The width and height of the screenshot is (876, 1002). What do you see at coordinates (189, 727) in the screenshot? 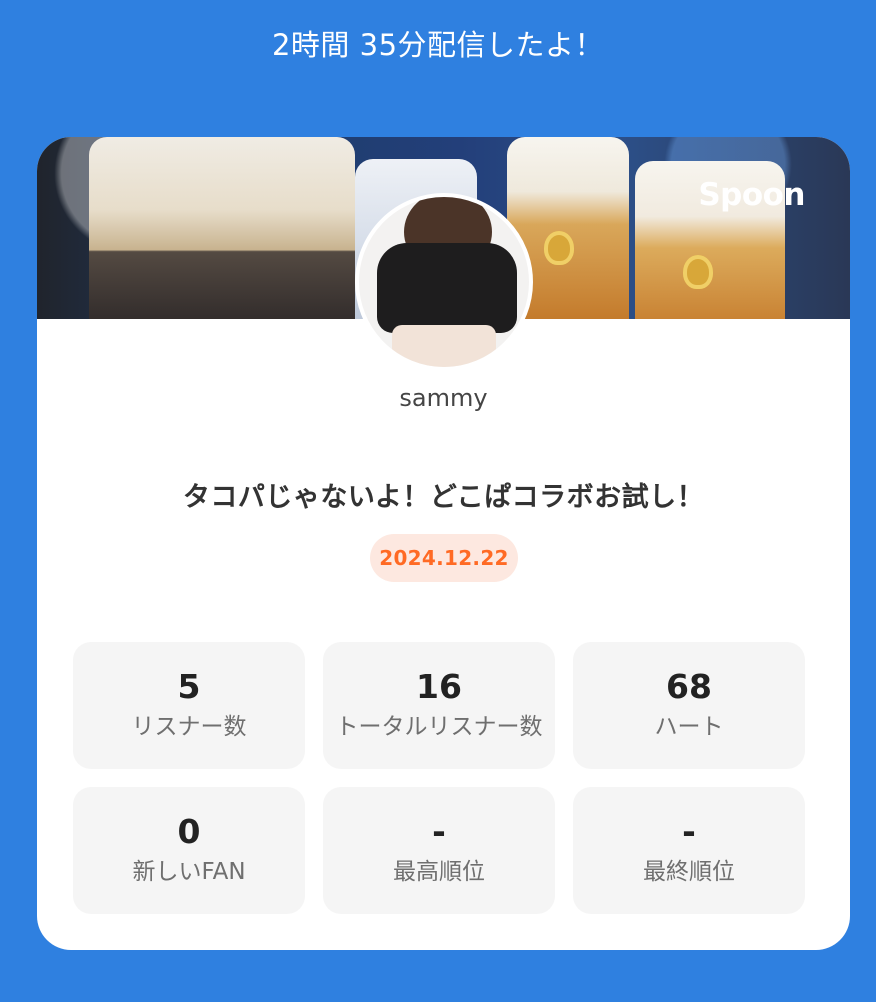
I see `stat-label: リスナー数` at bounding box center [189, 727].